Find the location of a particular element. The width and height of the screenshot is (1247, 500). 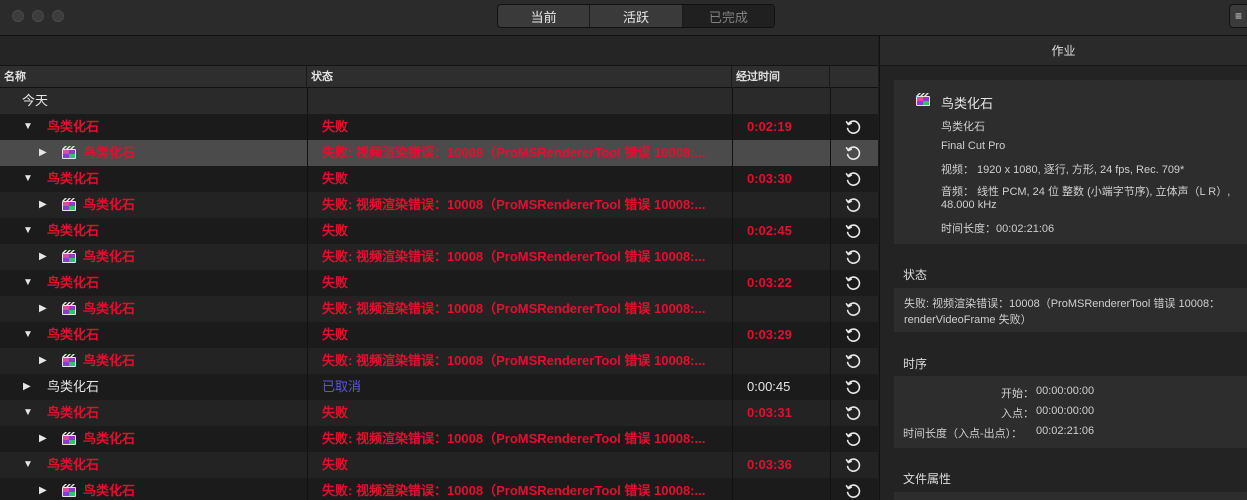

job-row: ▼ 鸟类化石 失败 0:02:45 is located at coordinates (439, 231).